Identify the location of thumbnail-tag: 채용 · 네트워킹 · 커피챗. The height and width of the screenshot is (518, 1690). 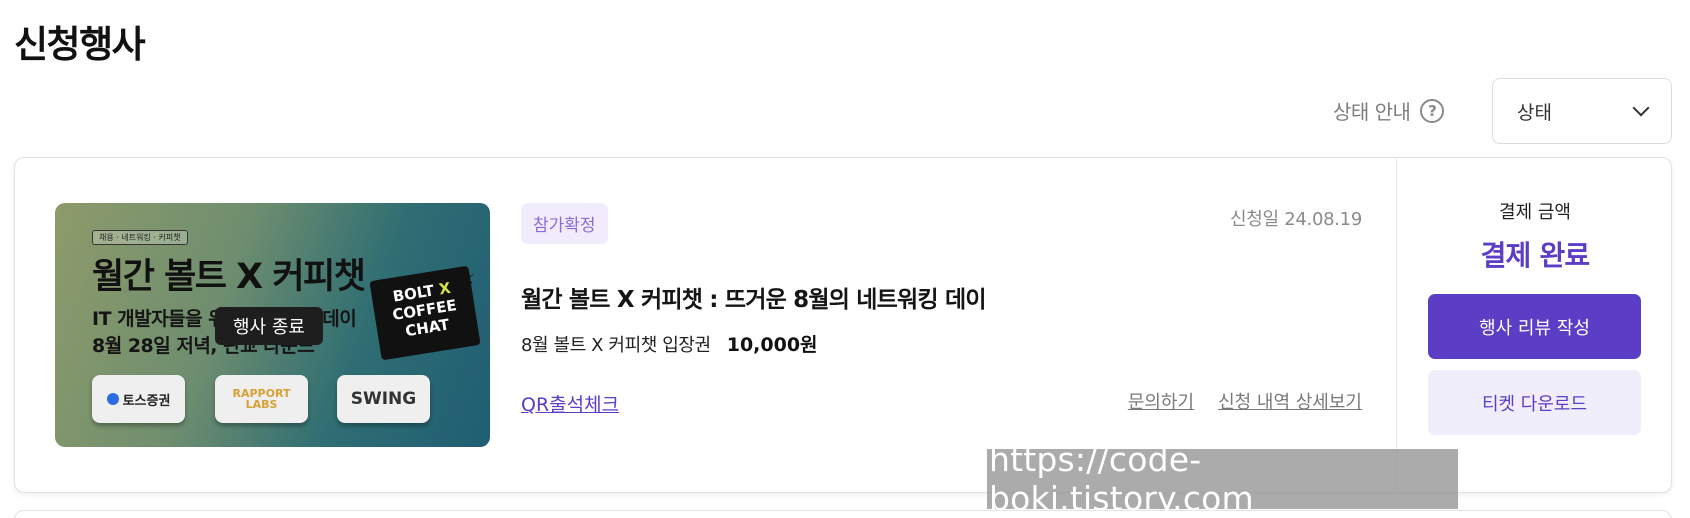
(140, 237).